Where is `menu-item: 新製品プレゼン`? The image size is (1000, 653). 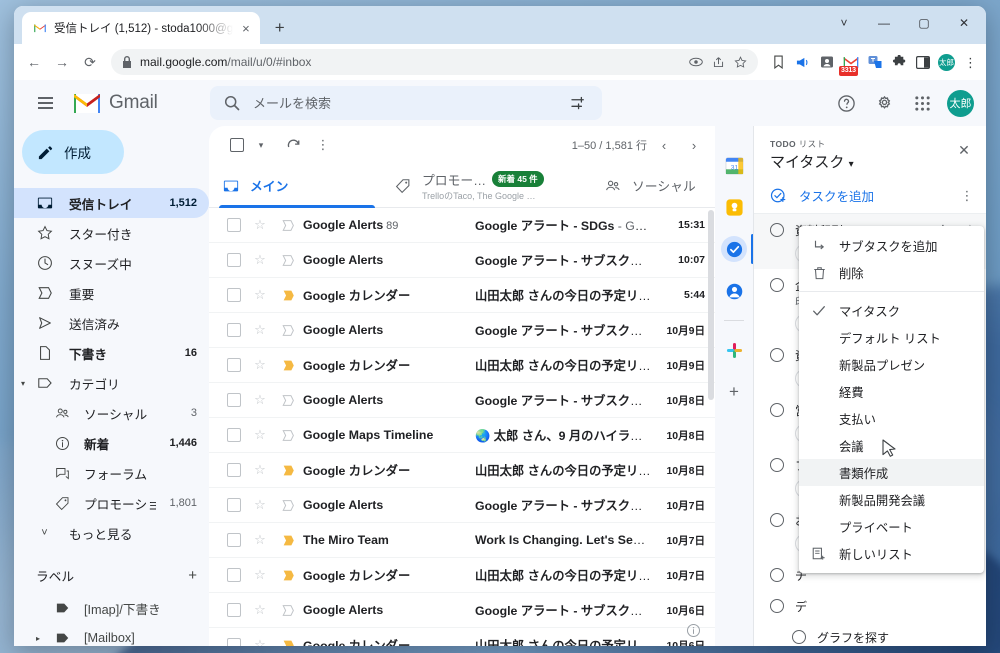 menu-item: 新製品プレゼン is located at coordinates (891, 364).